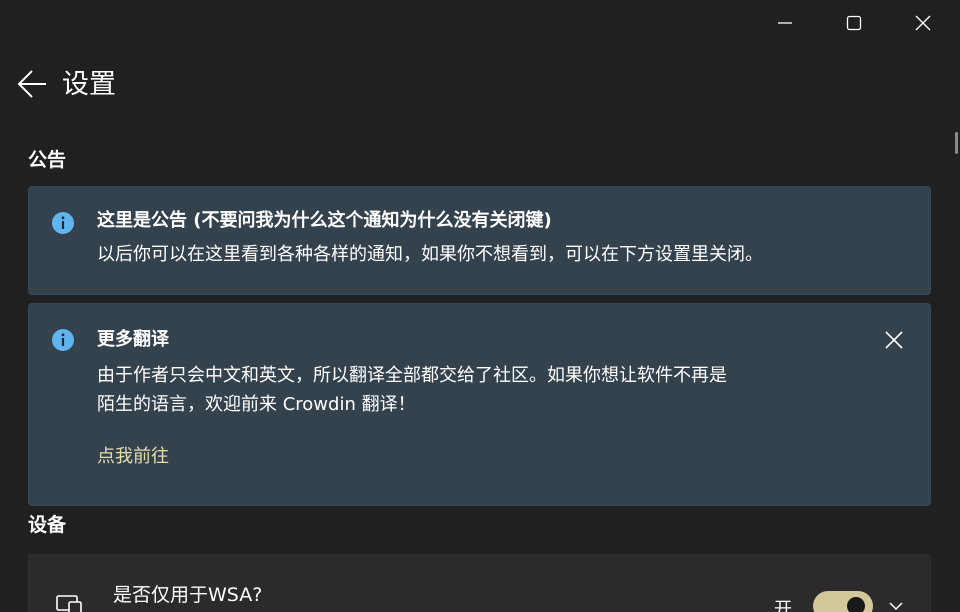 The image size is (960, 612). What do you see at coordinates (133, 339) in the screenshot?
I see `infobar-title: 更多翻译` at bounding box center [133, 339].